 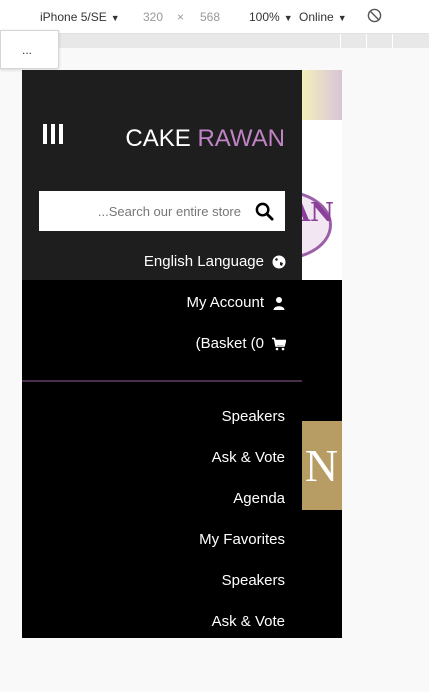 I want to click on menu-toggle-icon, so click(x=53, y=134).